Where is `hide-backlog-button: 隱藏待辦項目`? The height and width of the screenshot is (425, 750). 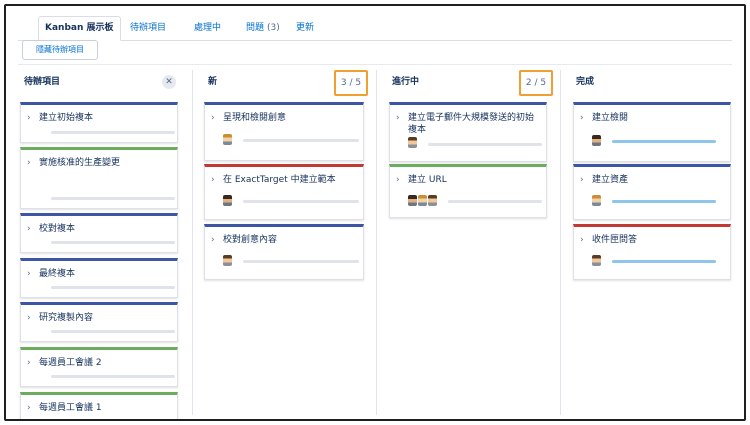 hide-backlog-button: 隱藏待辦項目 is located at coordinates (60, 50).